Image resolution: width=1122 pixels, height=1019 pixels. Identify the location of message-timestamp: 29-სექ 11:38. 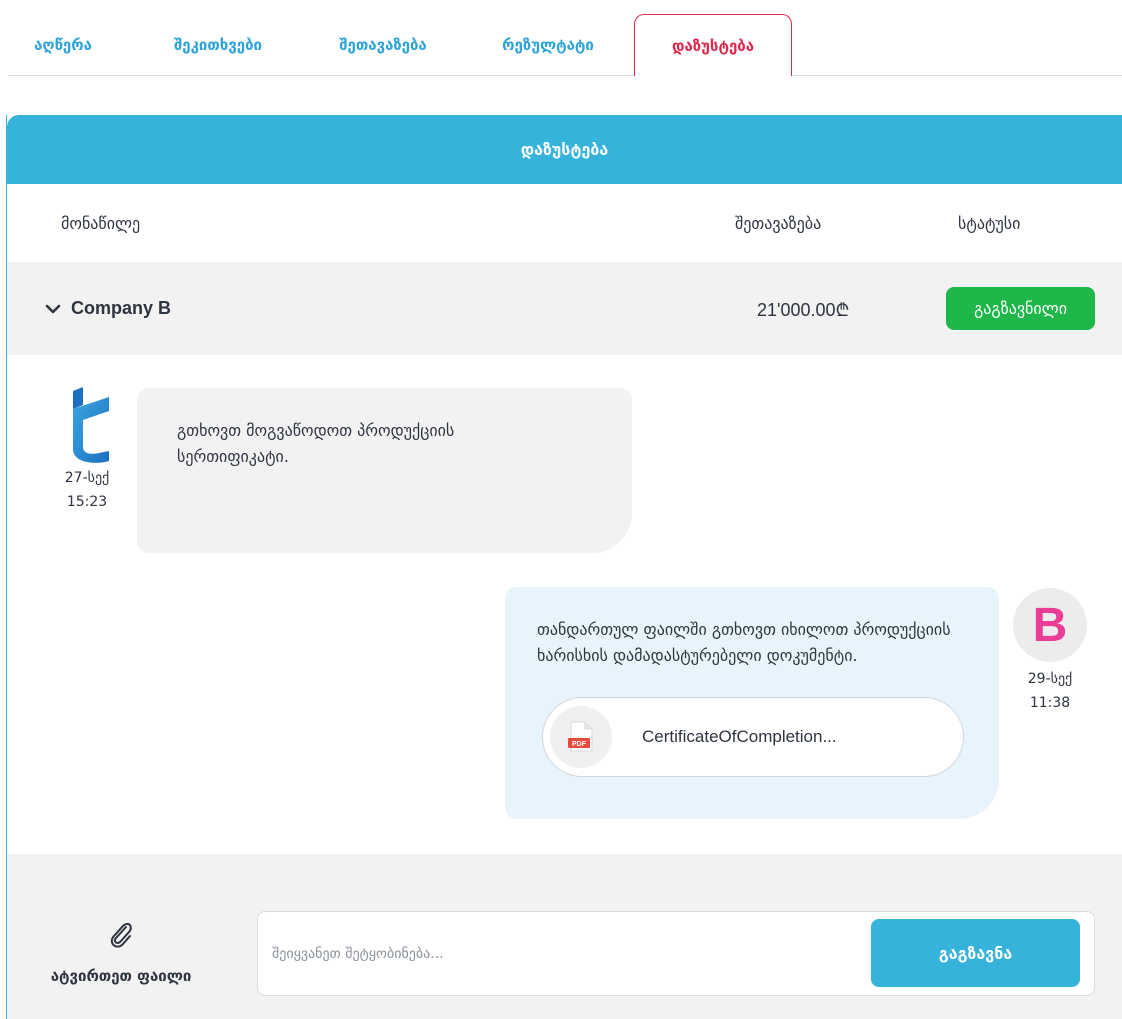
(1050, 691).